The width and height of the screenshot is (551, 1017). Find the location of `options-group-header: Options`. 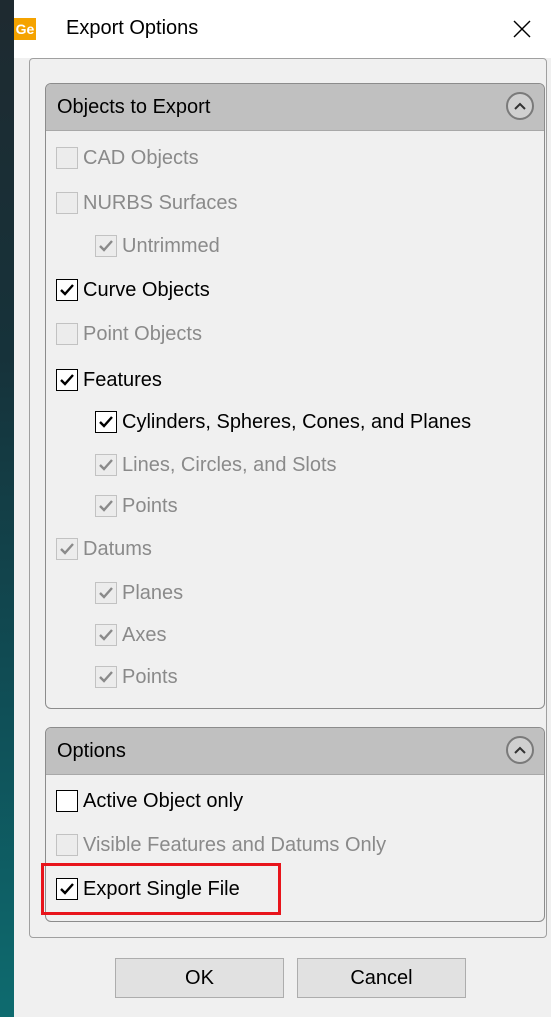

options-group-header: Options is located at coordinates (295, 751).